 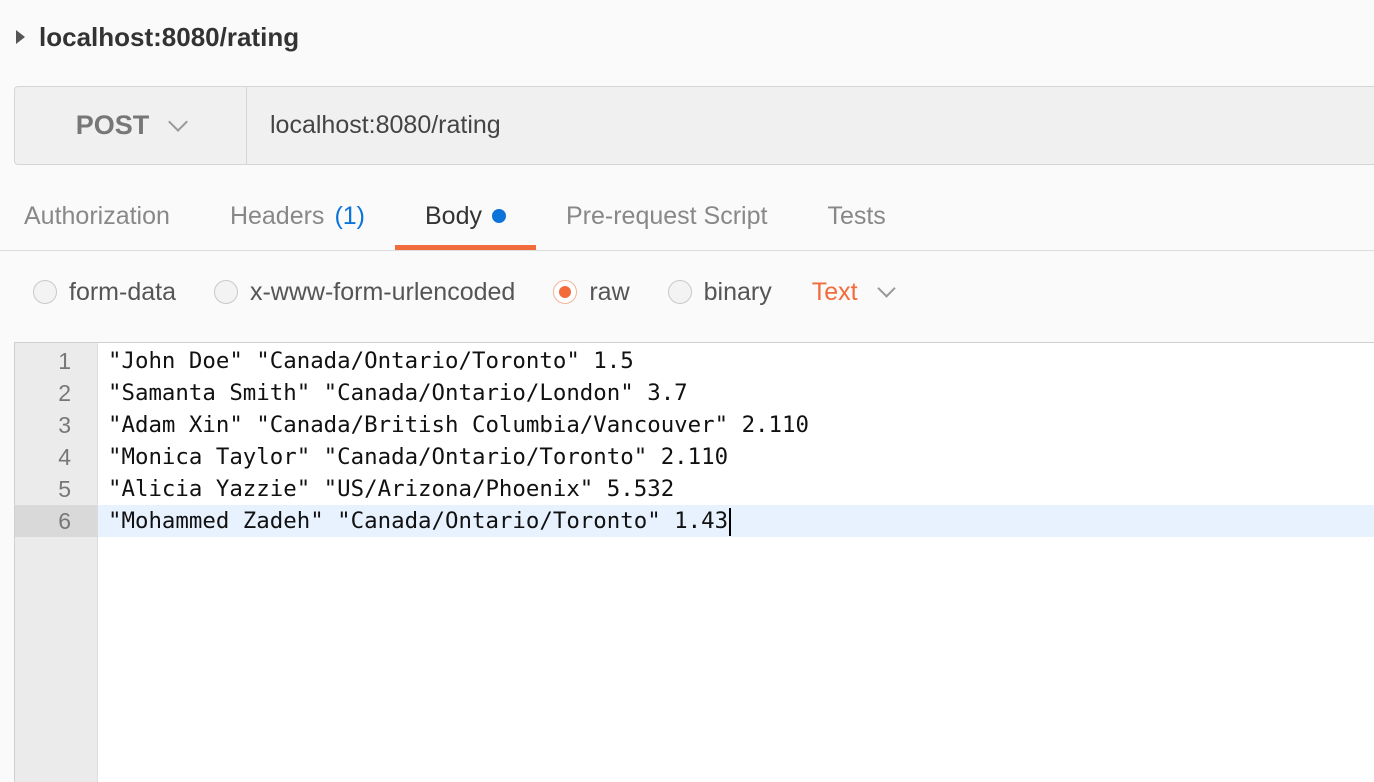 I want to click on line-number: 3, so click(x=64, y=425).